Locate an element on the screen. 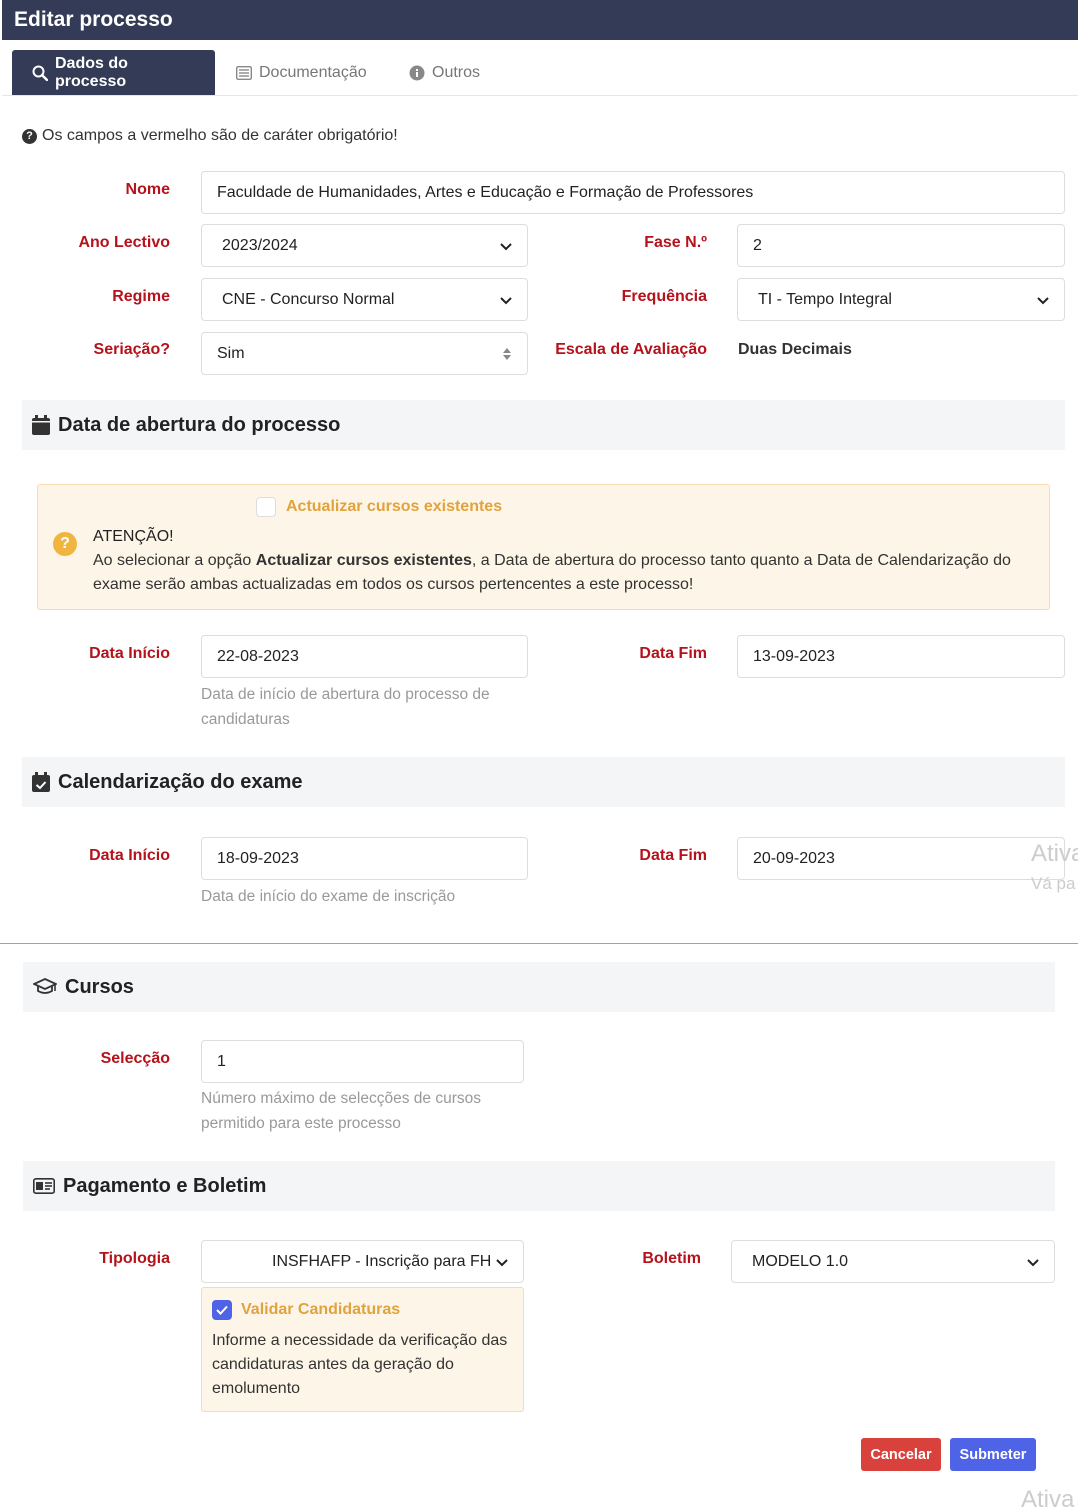 The width and height of the screenshot is (1078, 1511). screenshot-divider is located at coordinates (539, 943).